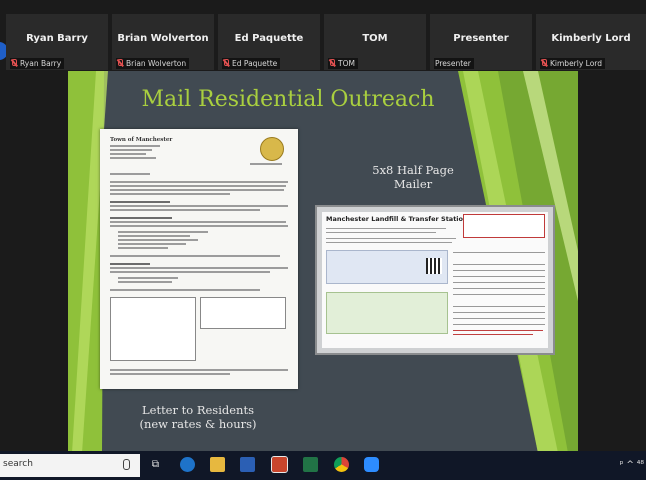 Image resolution: width=646 pixels, height=480 pixels. I want to click on mailer-recycling-section, so click(387, 313).